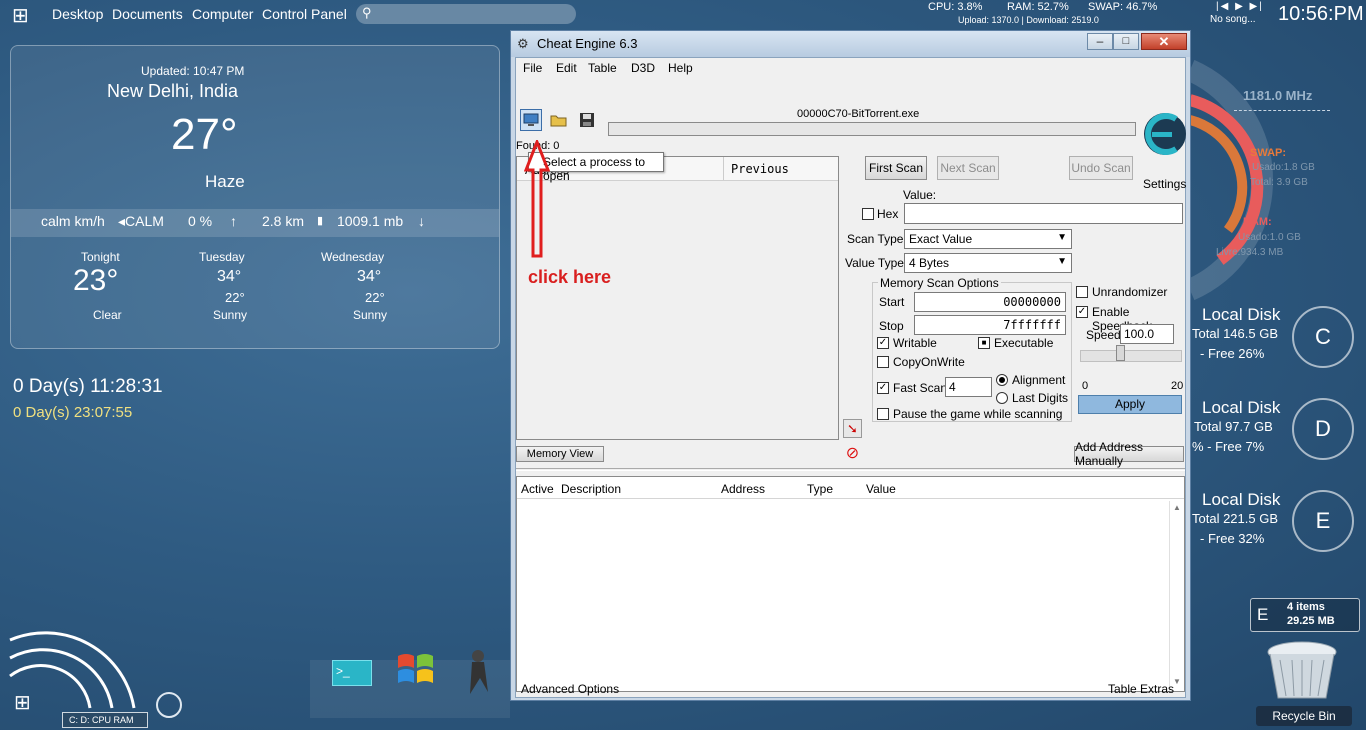 This screenshot has height=730, width=1366. Describe the element at coordinates (532, 68) in the screenshot. I see `menu-file: File` at that location.